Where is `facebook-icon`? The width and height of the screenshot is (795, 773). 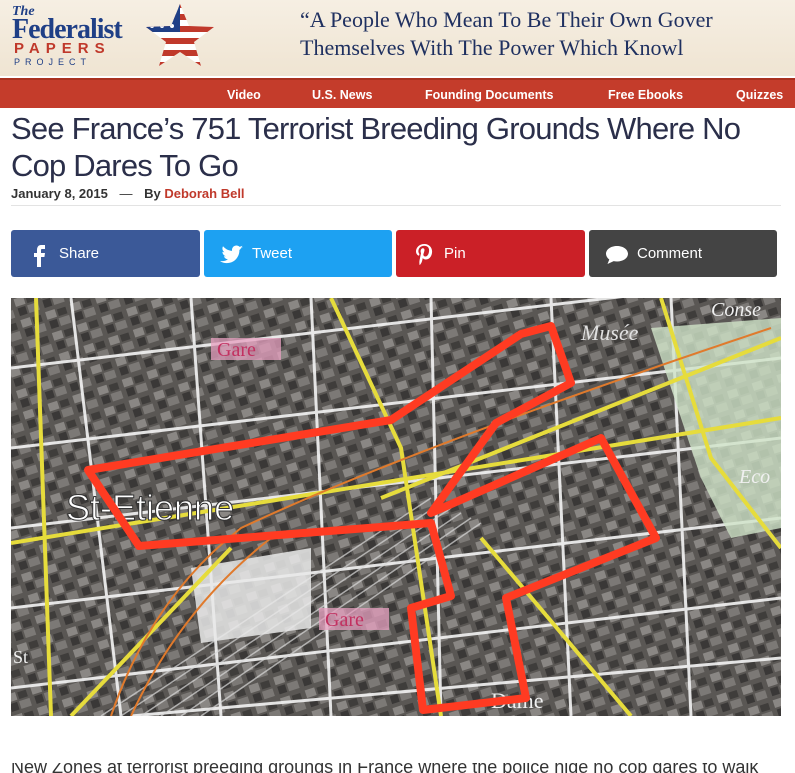
facebook-icon is located at coordinates (39, 256).